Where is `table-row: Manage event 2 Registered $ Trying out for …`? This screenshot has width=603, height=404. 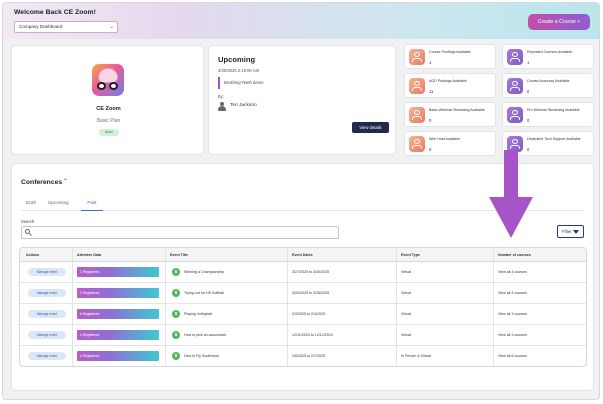
table-row: Manage event 2 Registered $ Trying out for … is located at coordinates (303, 293).